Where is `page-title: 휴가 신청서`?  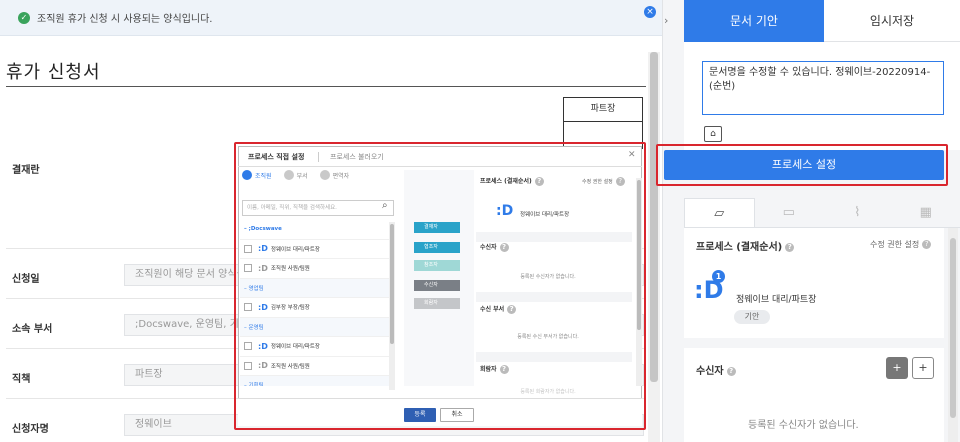 page-title: 휴가 신청서 is located at coordinates (53, 72).